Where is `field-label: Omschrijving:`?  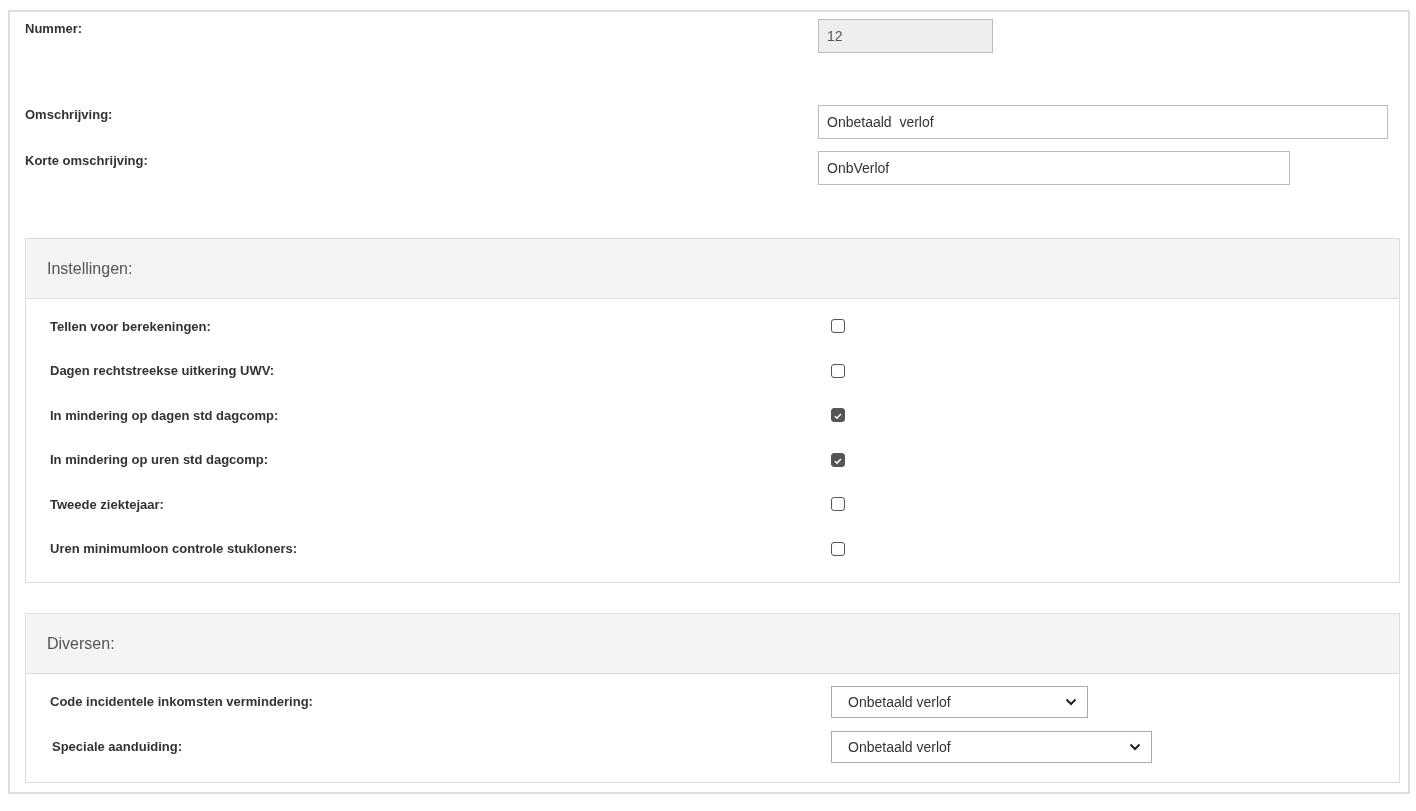 field-label: Omschrijving: is located at coordinates (69, 114).